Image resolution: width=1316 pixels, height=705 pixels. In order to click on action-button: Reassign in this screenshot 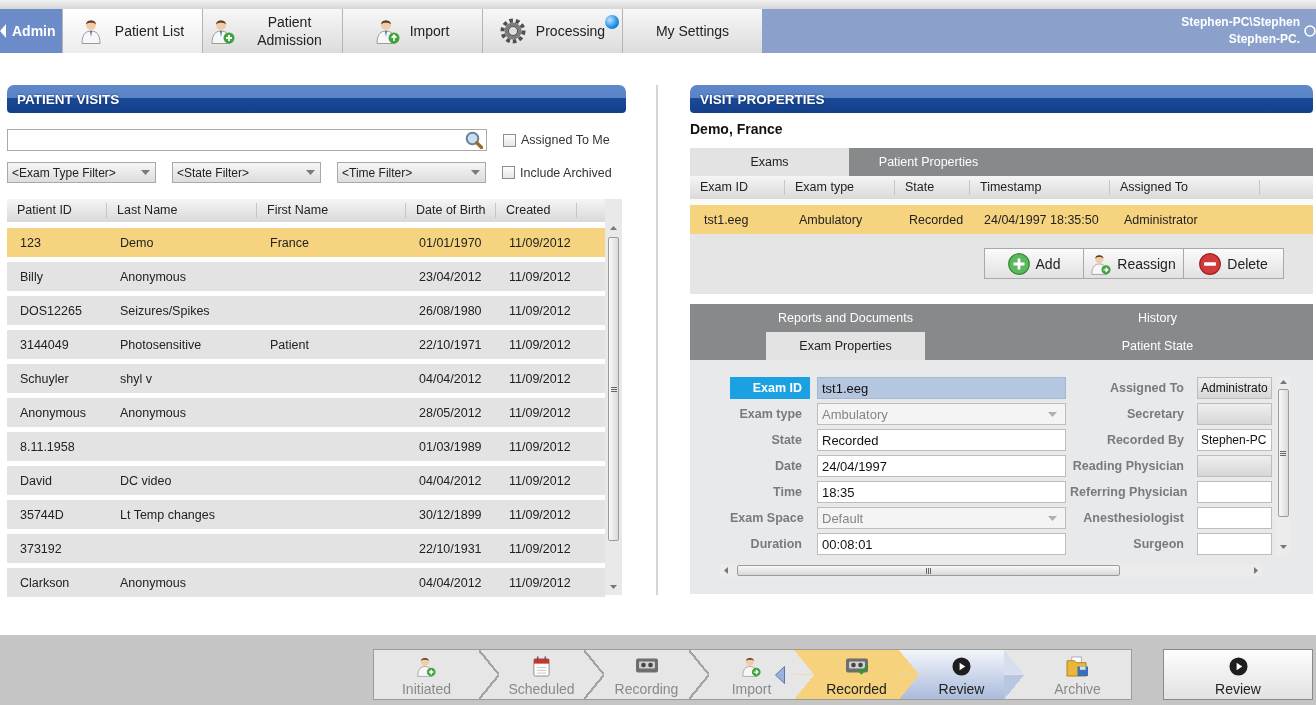, I will do `click(1134, 263)`.